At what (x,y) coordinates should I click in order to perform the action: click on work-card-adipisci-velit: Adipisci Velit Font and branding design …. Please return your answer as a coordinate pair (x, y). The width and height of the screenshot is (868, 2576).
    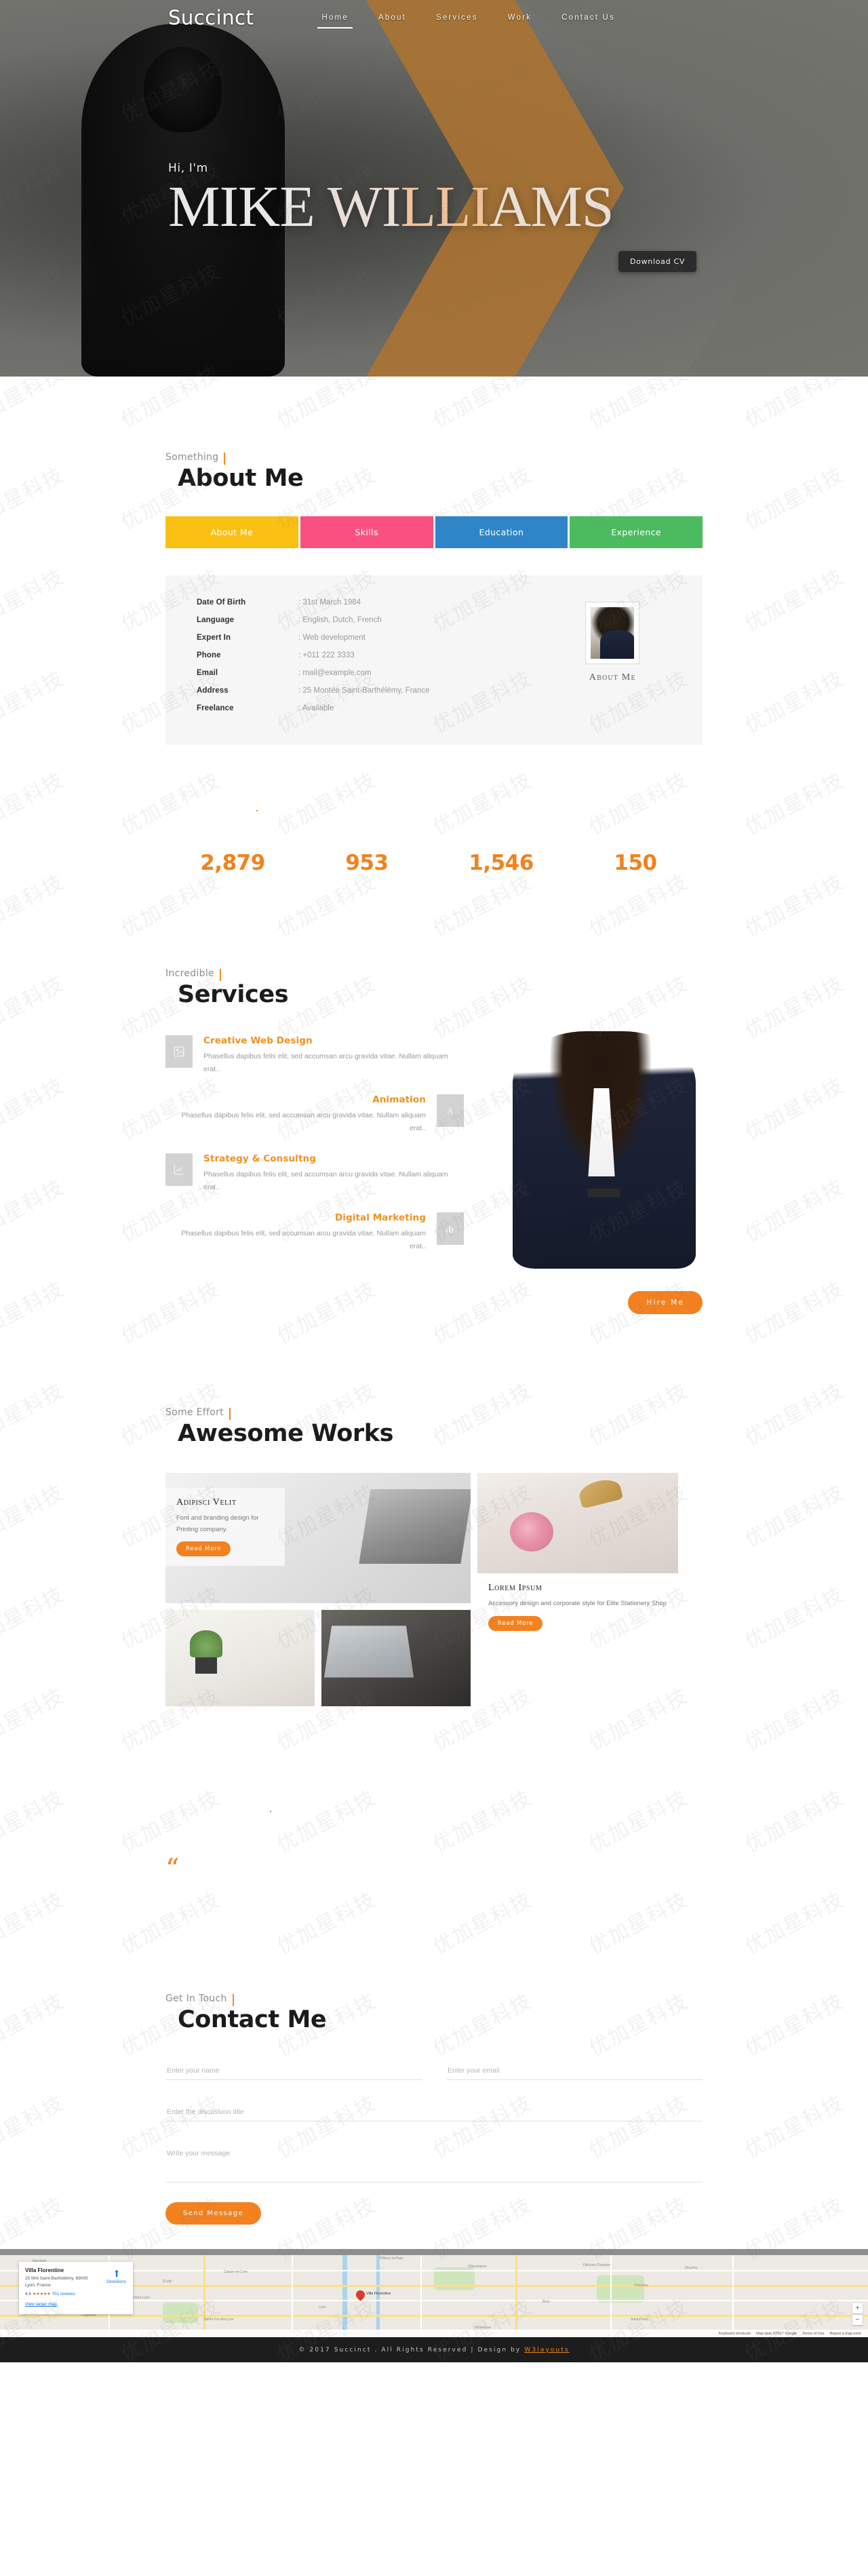
    Looking at the image, I should click on (318, 1538).